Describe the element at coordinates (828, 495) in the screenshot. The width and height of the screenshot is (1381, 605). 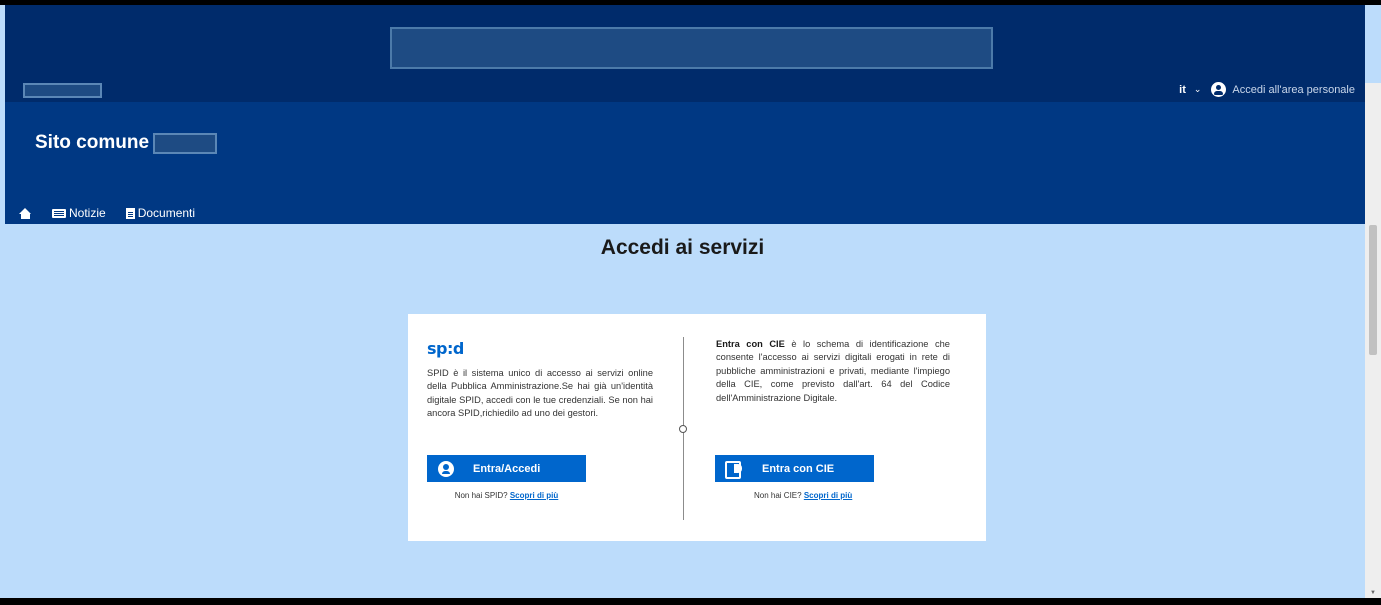
I see `cie-learn-more-link: Scopri di più` at that location.